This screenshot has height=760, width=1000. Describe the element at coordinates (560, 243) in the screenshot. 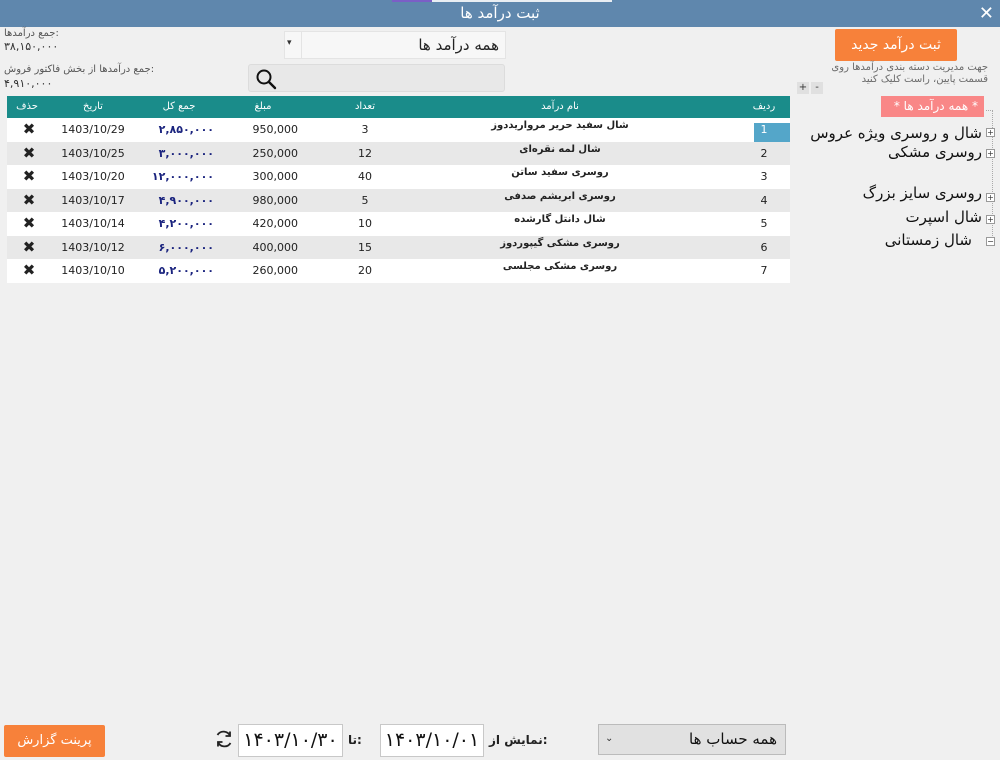

I see `row-name: روسری مشکی گیپوردوز` at that location.